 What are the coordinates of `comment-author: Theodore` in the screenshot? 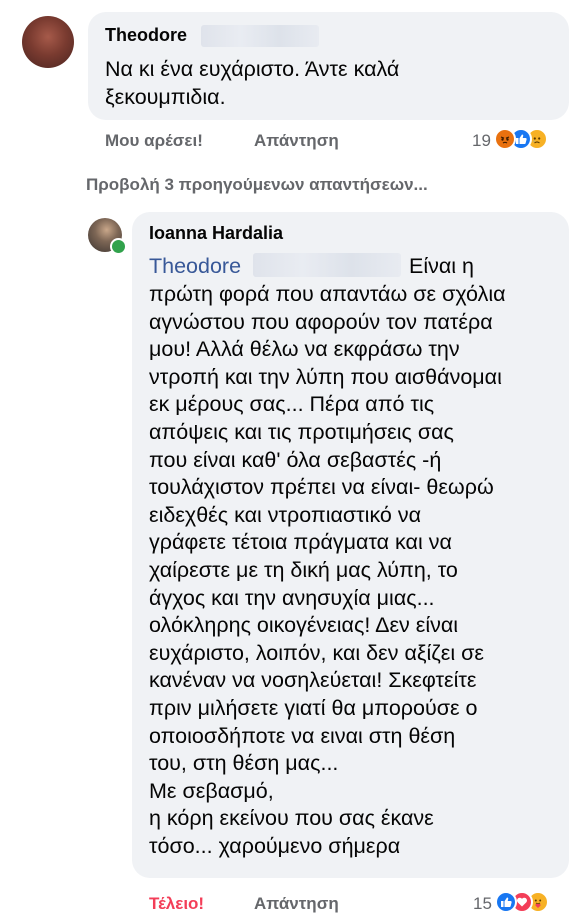 It's located at (146, 35).